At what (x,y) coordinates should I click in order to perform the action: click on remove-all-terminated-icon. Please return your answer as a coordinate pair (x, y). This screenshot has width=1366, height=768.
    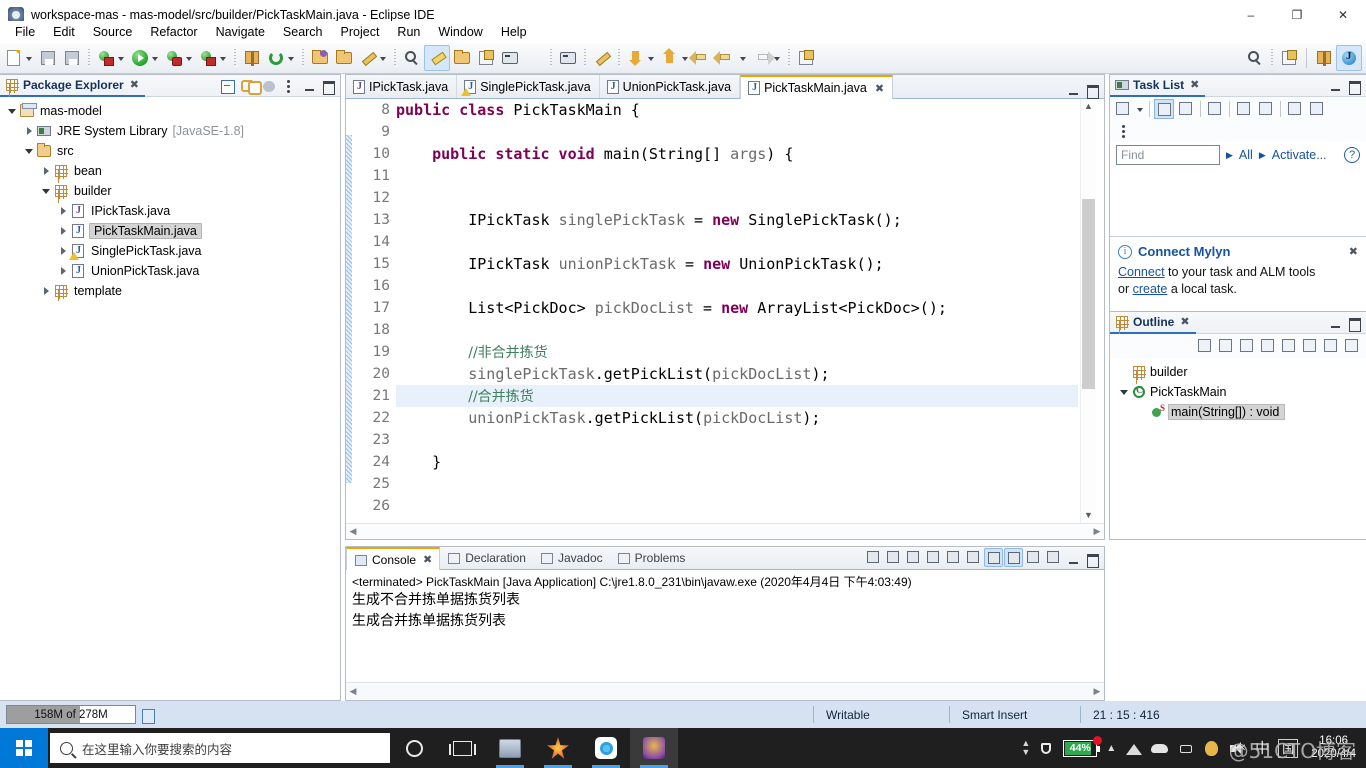
    Looking at the image, I should click on (913, 557).